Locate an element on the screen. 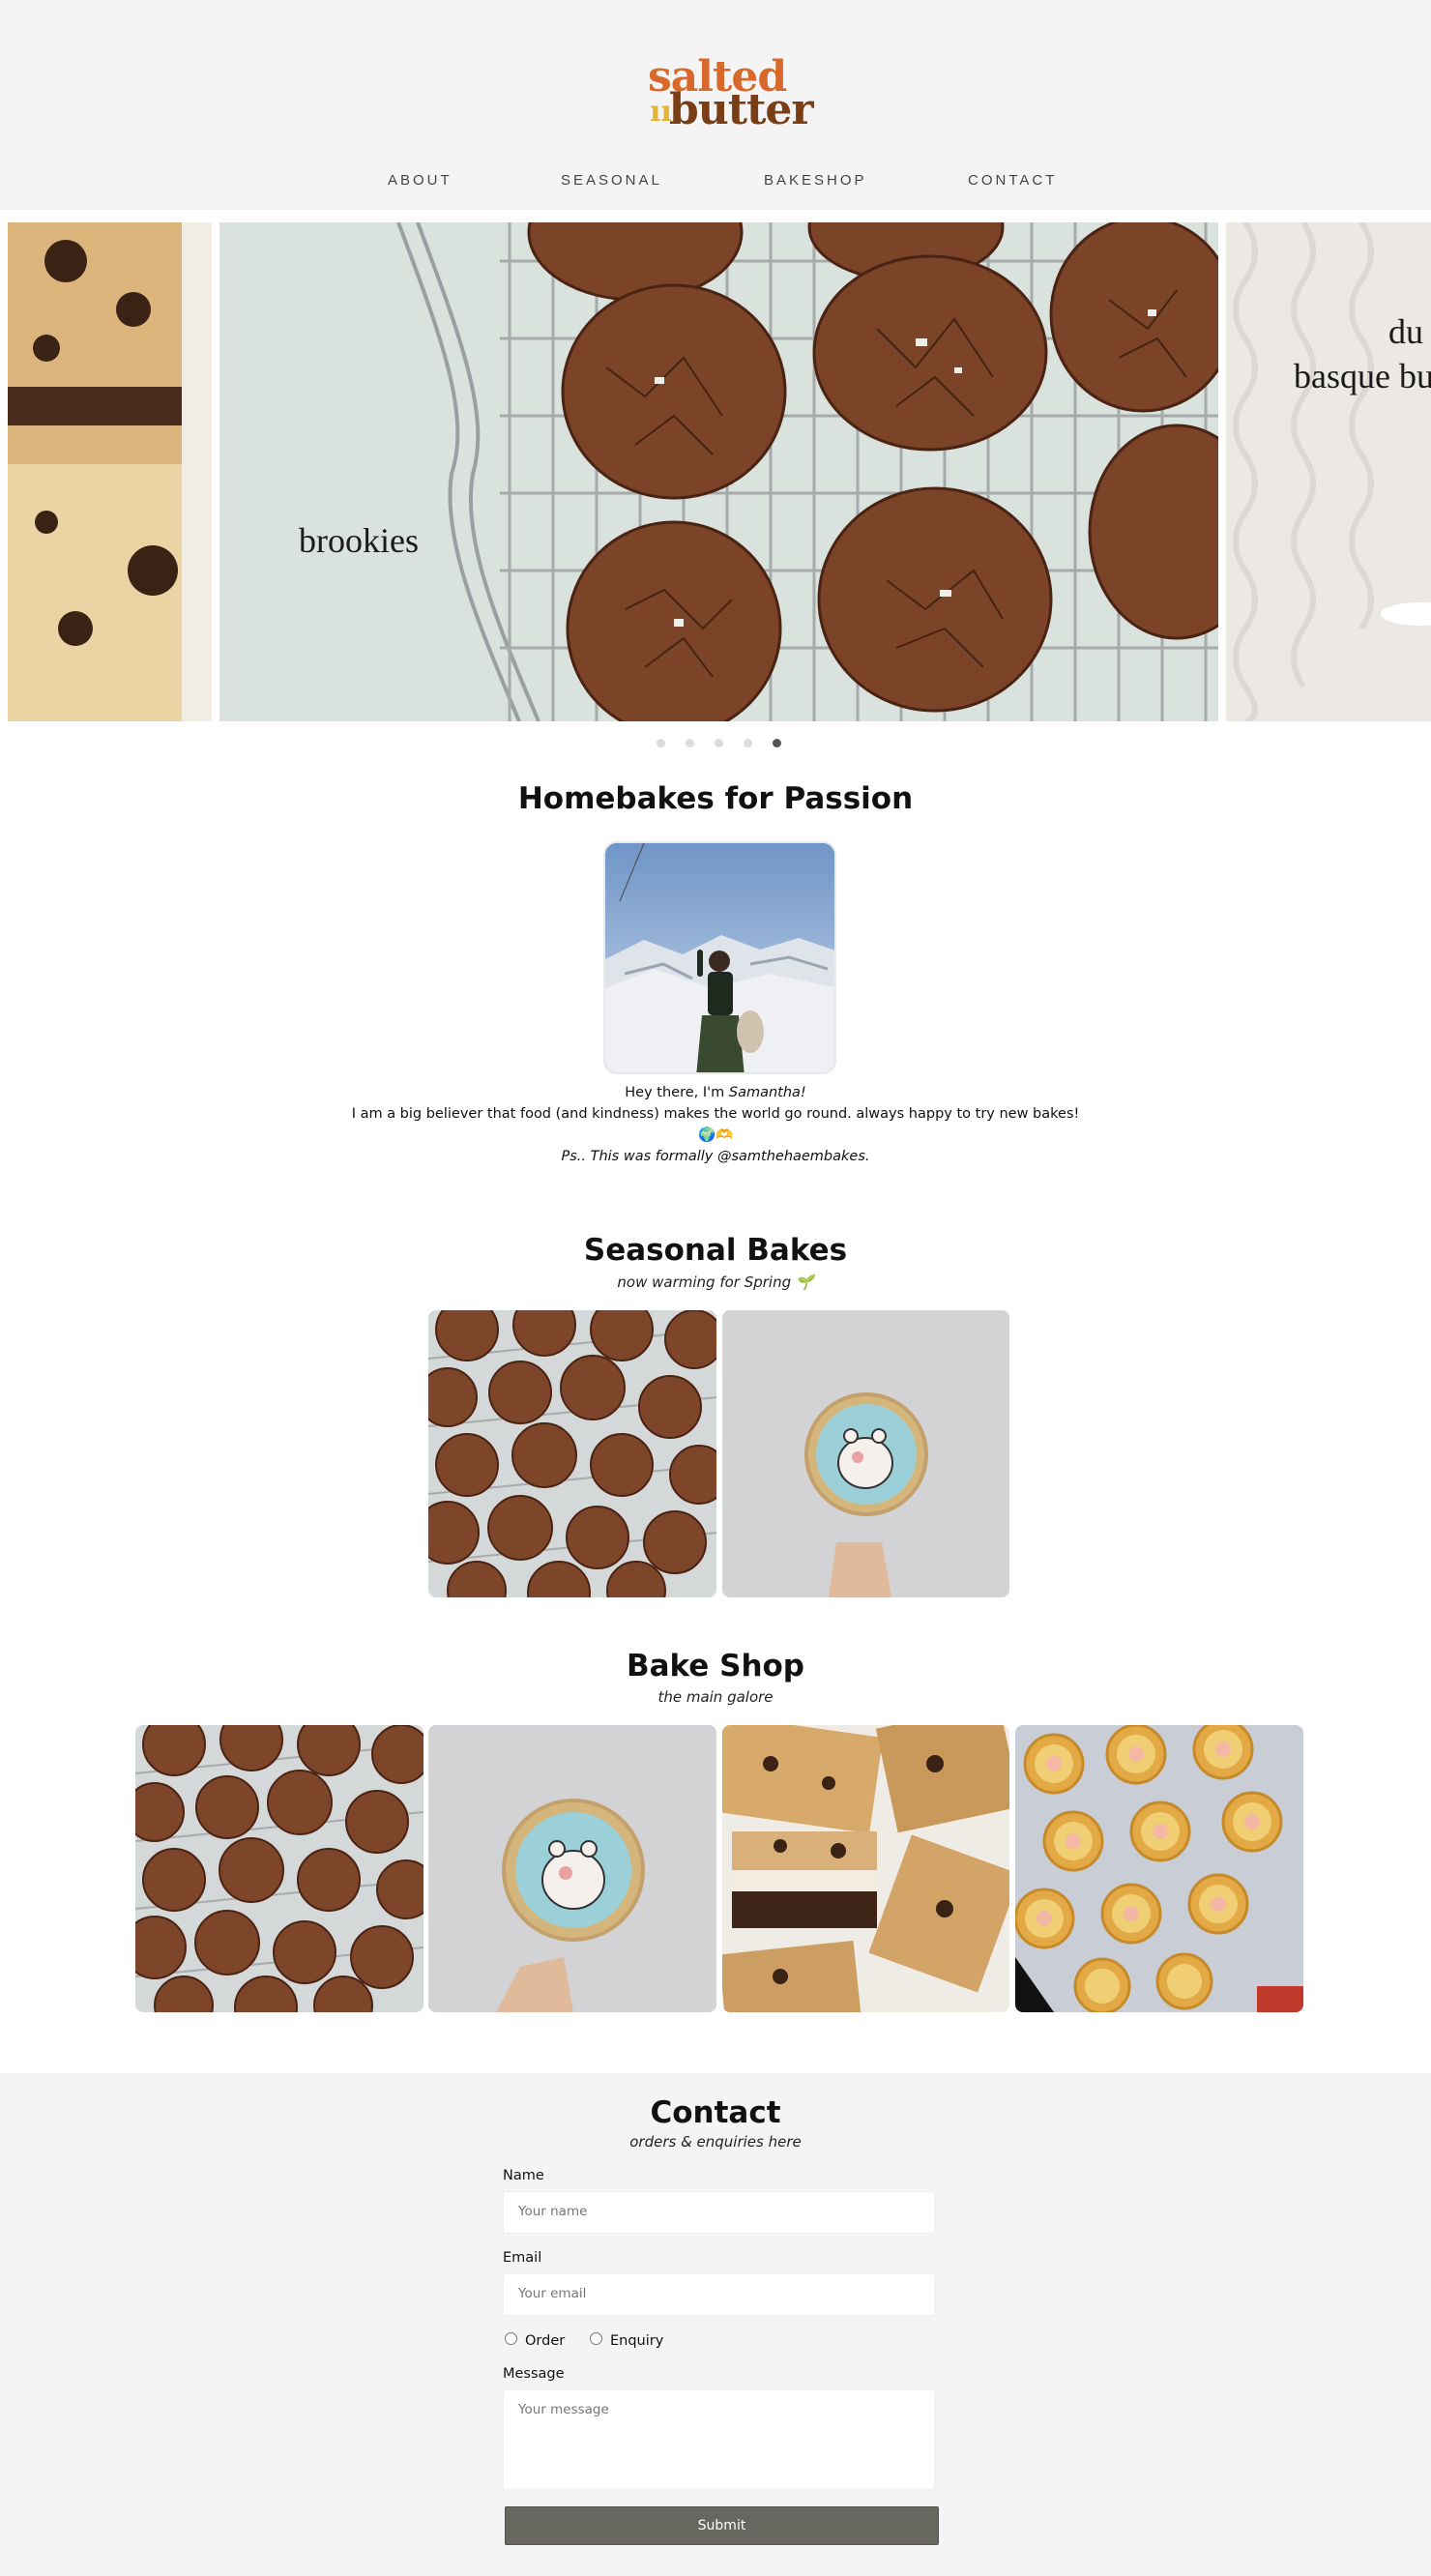 The image size is (1431, 2576). enquiry-radio-label: Enquiry is located at coordinates (636, 2341).